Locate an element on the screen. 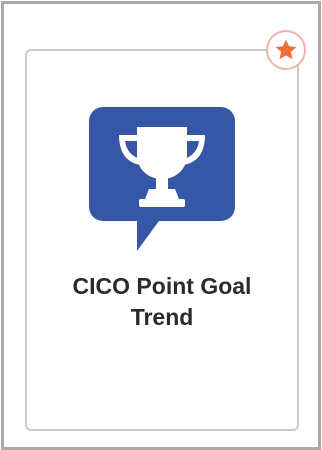 Image resolution: width=322 pixels, height=450 pixels. favorite-button is located at coordinates (286, 50).